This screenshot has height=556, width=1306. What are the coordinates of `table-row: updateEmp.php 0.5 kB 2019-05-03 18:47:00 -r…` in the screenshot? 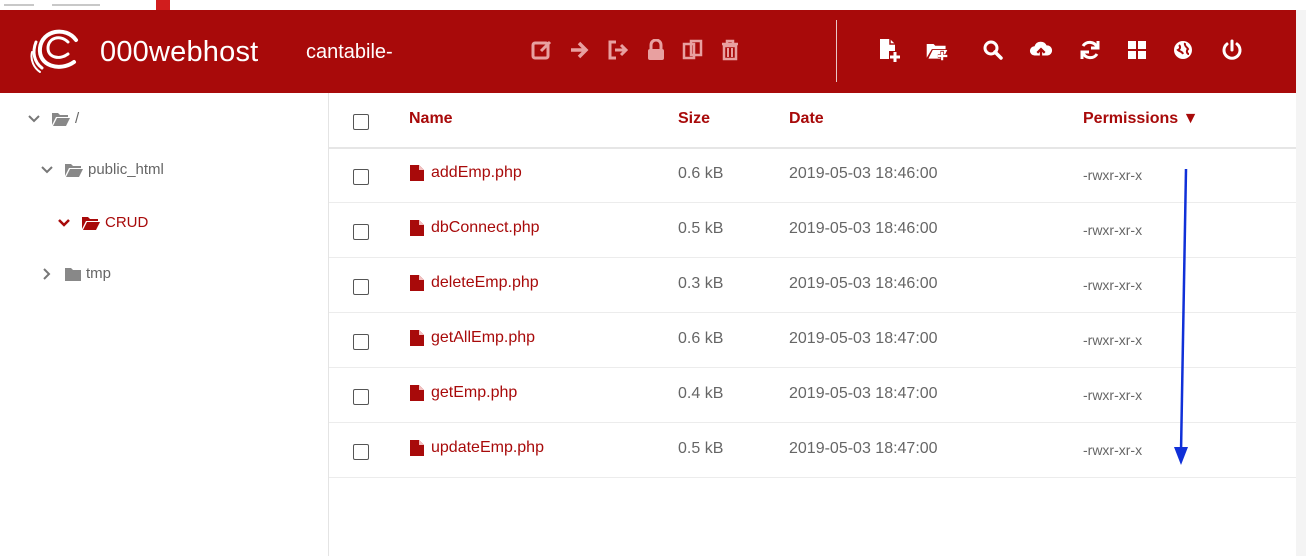 It's located at (812, 450).